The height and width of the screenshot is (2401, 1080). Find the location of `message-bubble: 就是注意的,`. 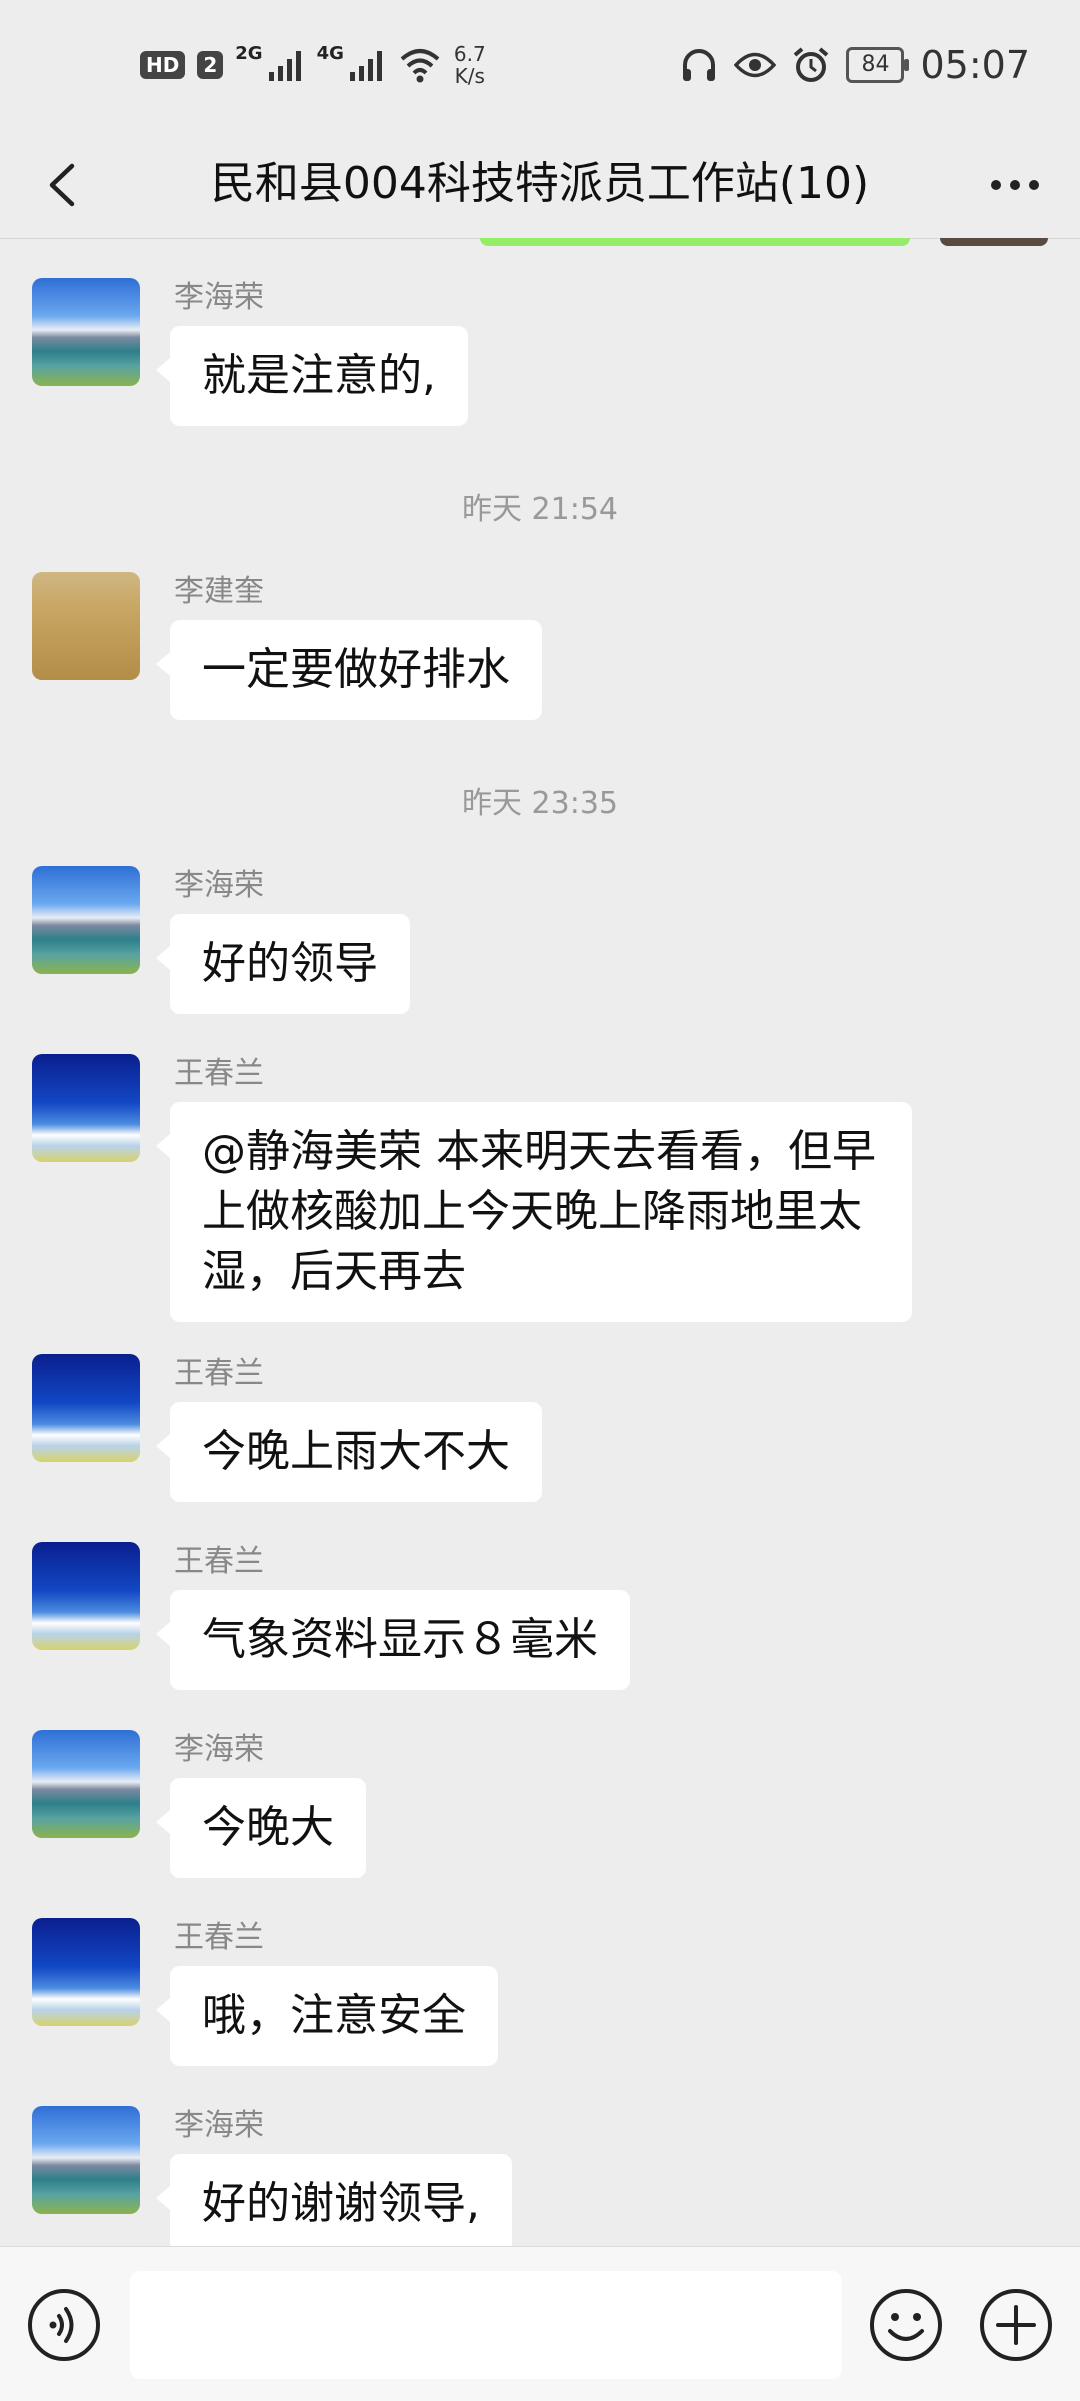

message-bubble: 就是注意的, is located at coordinates (312, 376).